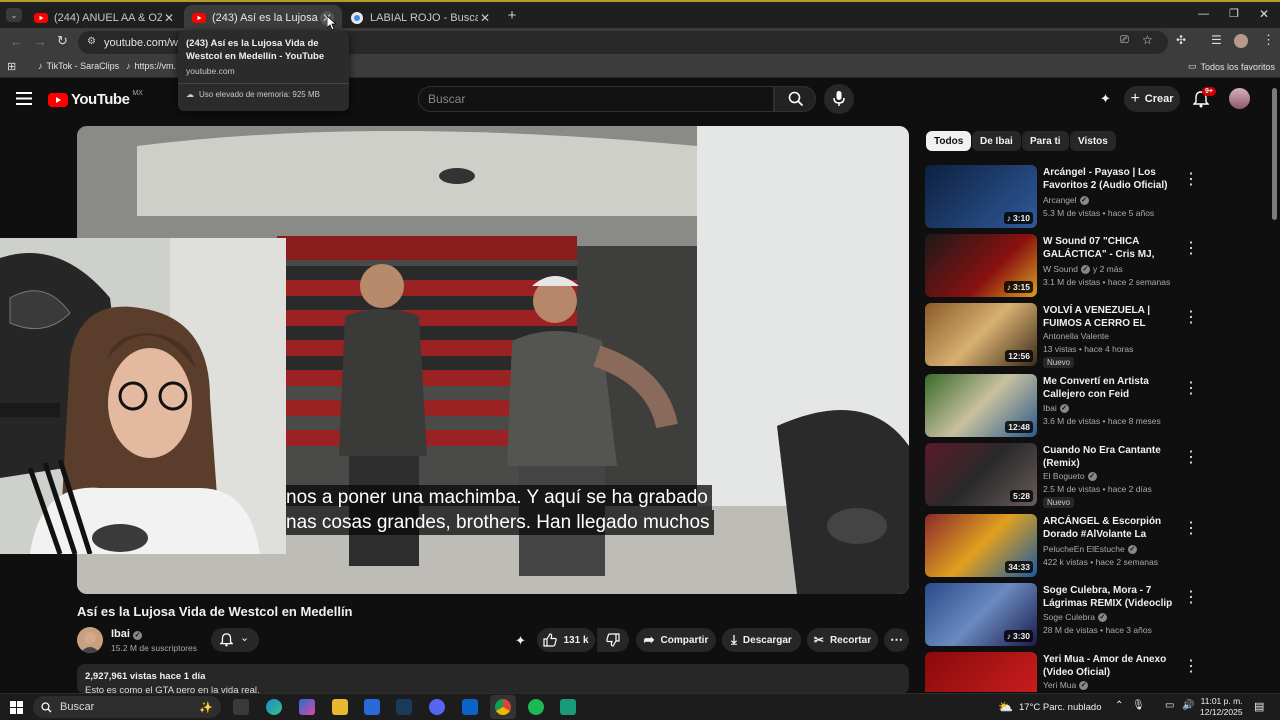 The height and width of the screenshot is (720, 1280). What do you see at coordinates (981, 614) in the screenshot?
I see `video-thumbnail: ♪ 3:30` at bounding box center [981, 614].